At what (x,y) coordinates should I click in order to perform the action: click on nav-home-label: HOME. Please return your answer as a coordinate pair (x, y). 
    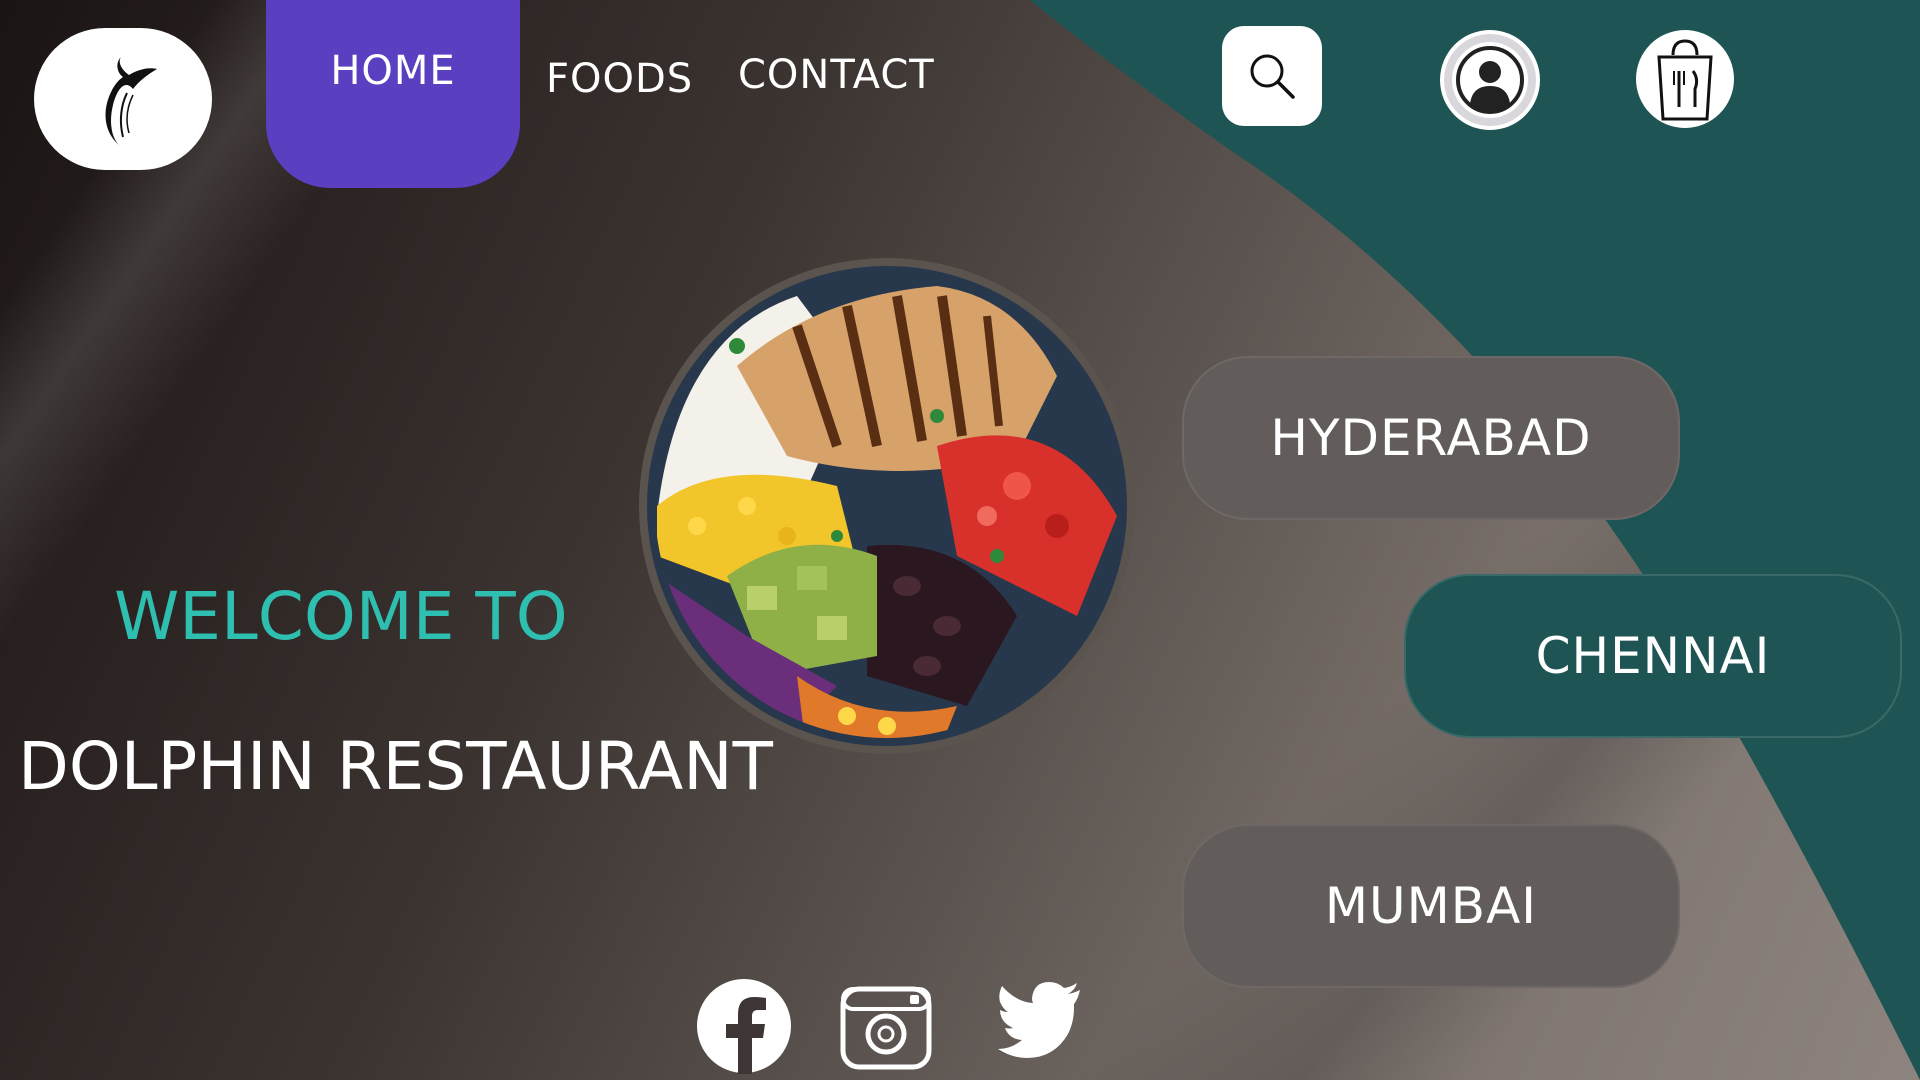
    Looking at the image, I should click on (393, 71).